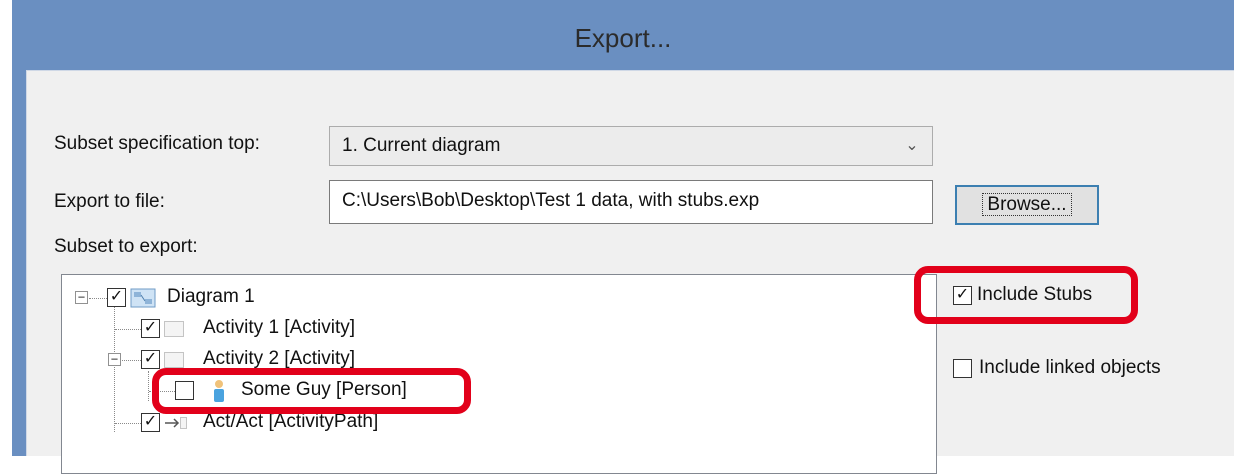  I want to click on subset-spec-dropdown: 1. Current diagram ⌄, so click(631, 146).